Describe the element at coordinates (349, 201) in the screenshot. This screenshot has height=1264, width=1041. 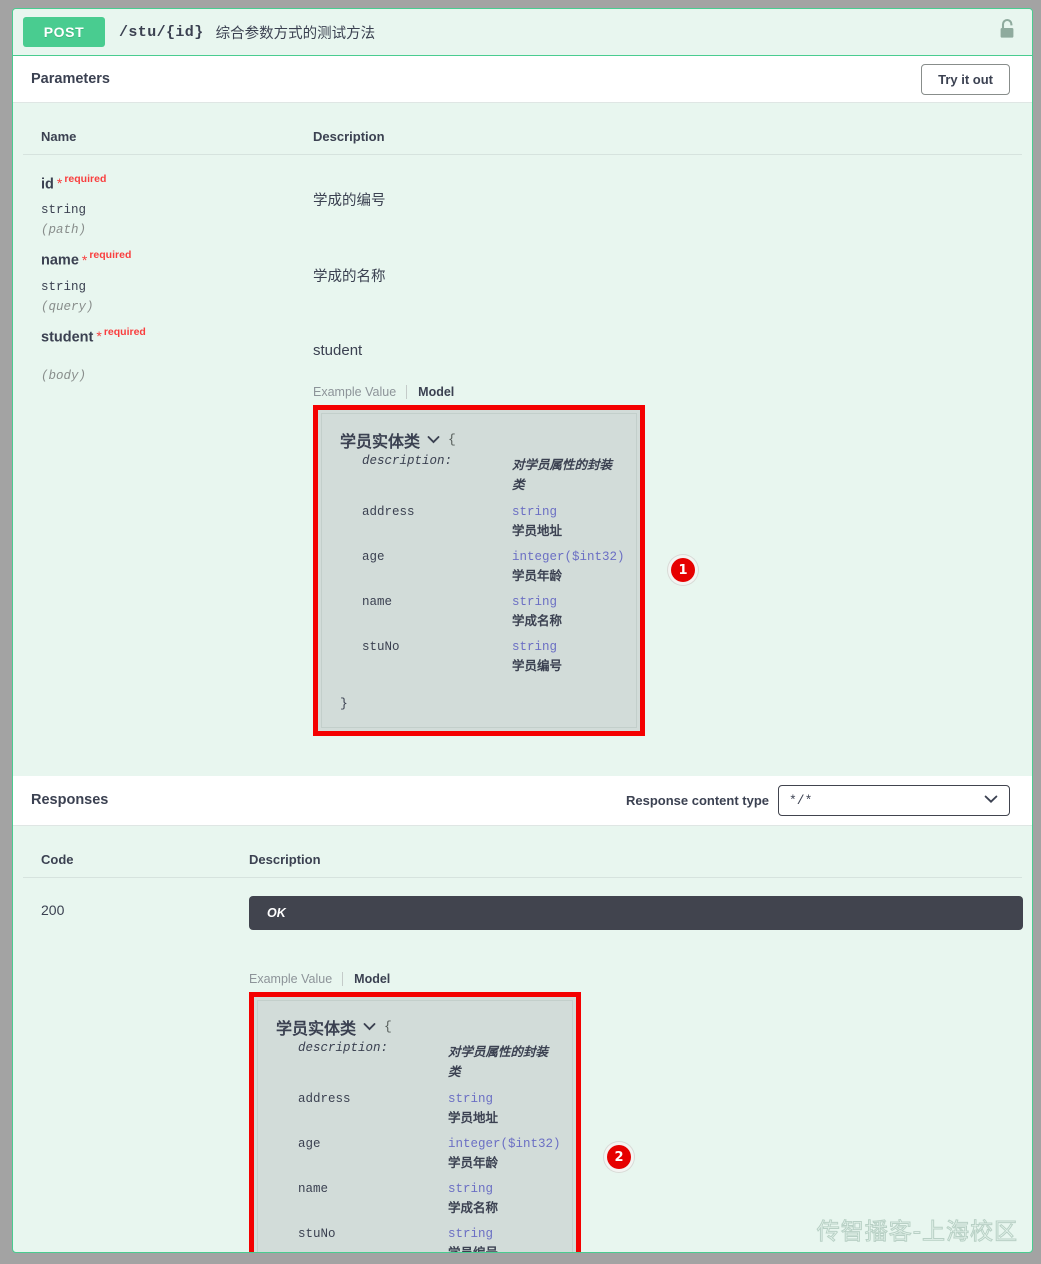
I see `param-description: 学成的编号` at that location.